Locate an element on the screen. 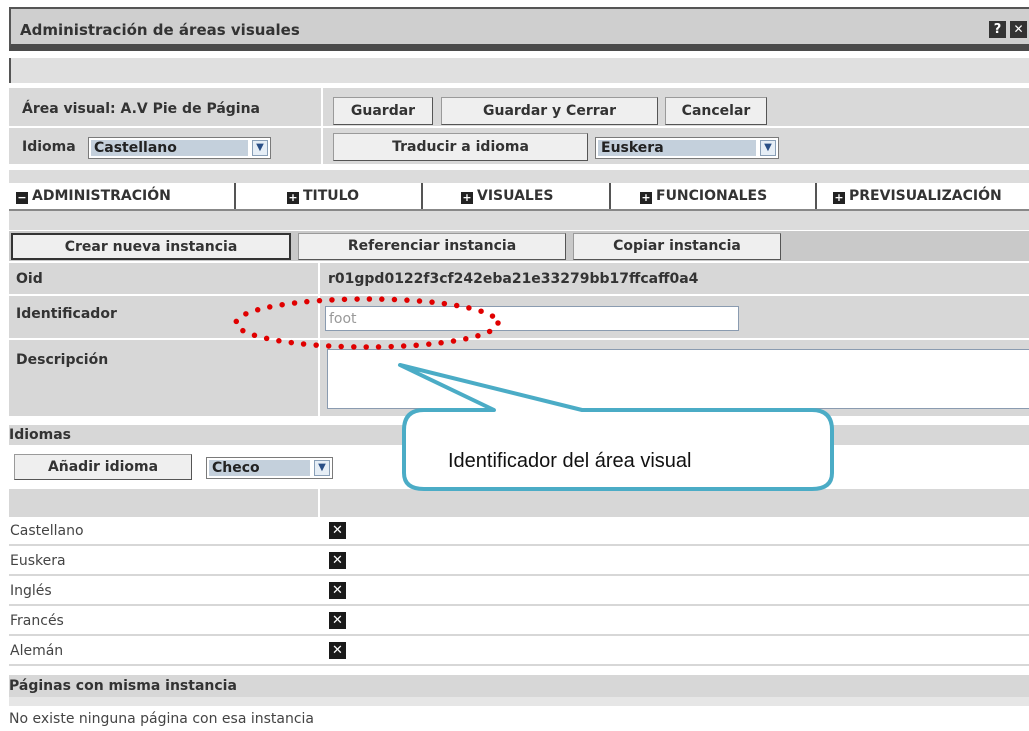 The width and height of the screenshot is (1029, 731). tab-previsualizacion: + PREVISUALIZACIÓN is located at coordinates (917, 196).